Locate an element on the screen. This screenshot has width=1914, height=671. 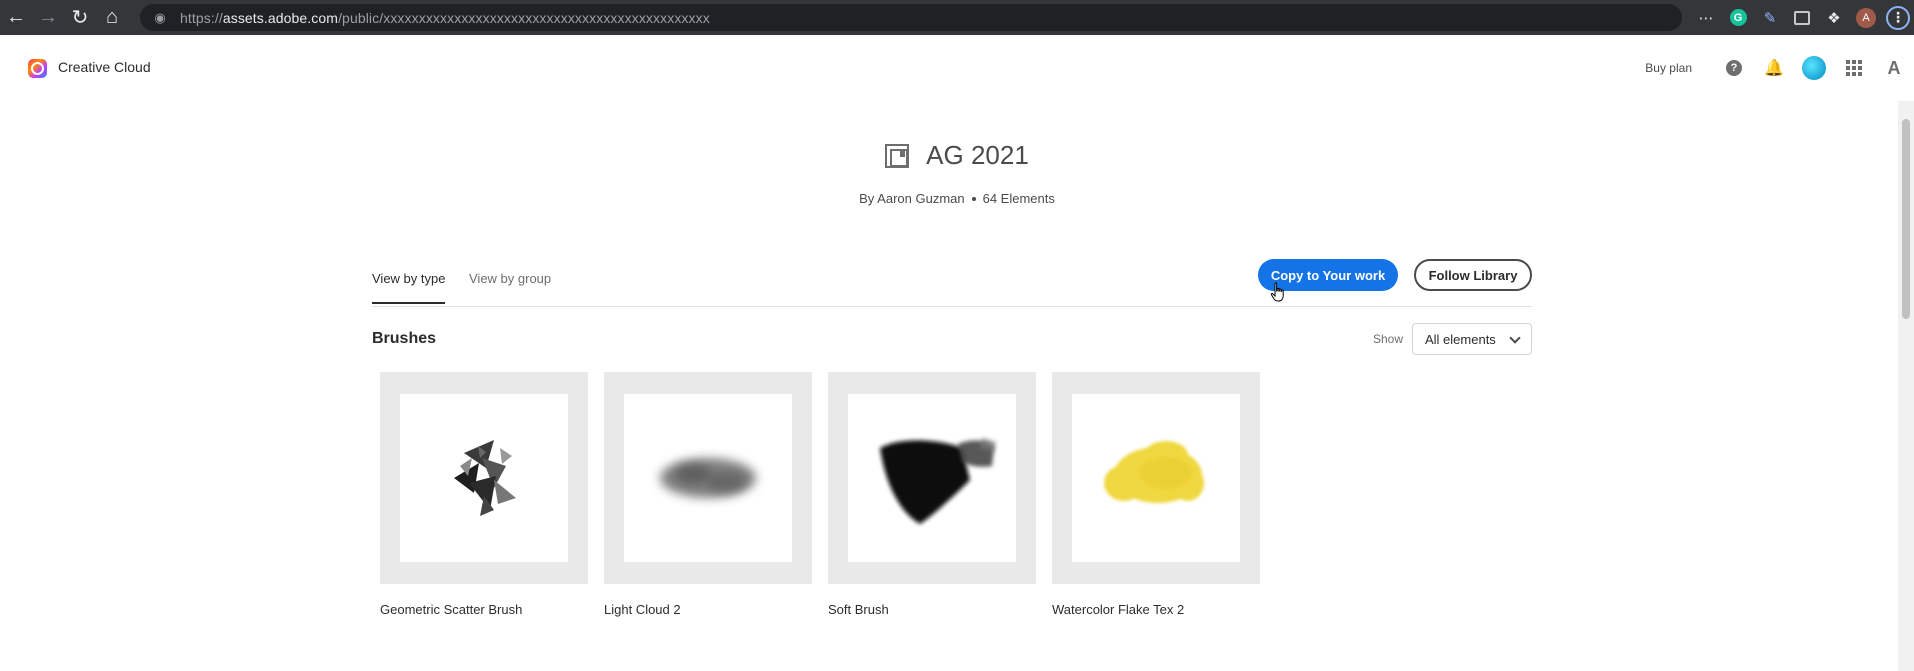
extensions-area: ⋯ G ✎ ❖ A ⋮ is located at coordinates (1802, 17).